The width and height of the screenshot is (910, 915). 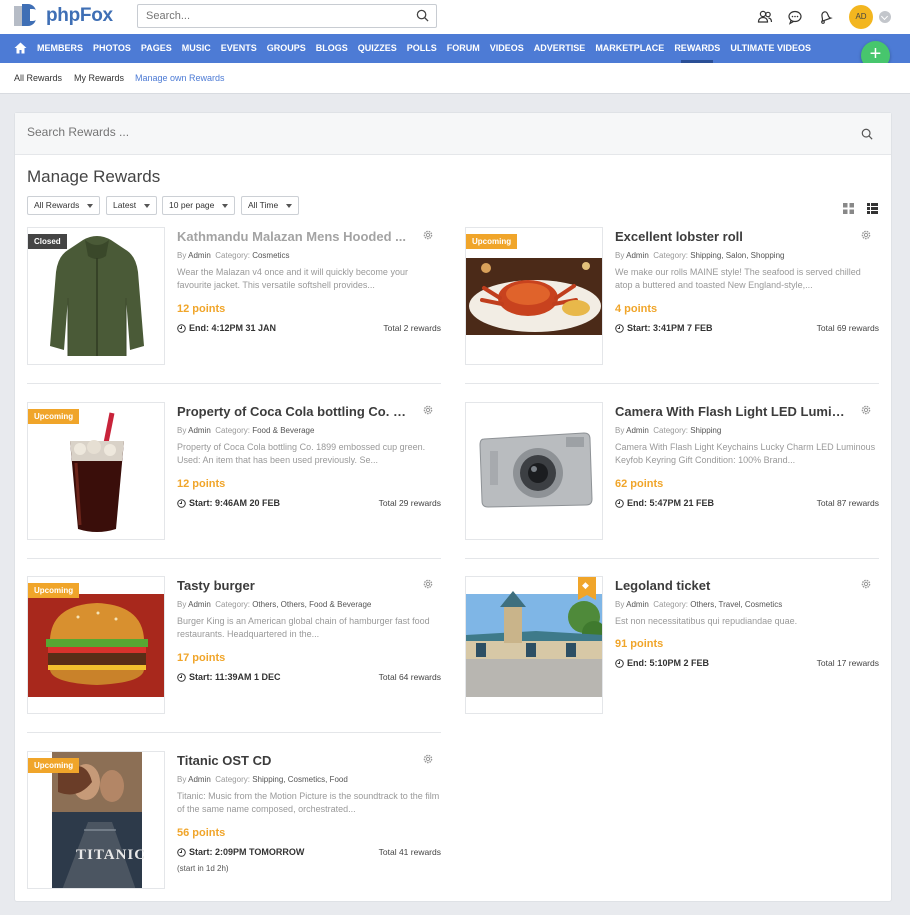 What do you see at coordinates (377, 48) in the screenshot?
I see `nav-item-quizzes: QUIZZES` at bounding box center [377, 48].